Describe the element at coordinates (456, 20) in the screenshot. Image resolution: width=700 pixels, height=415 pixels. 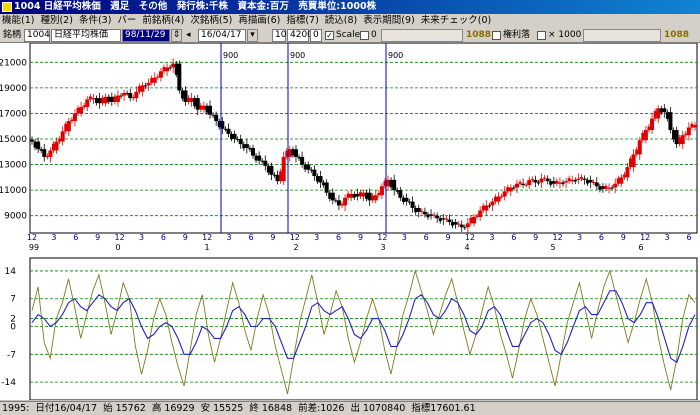
I see `menu-future-check: 未来チェック(0)` at that location.